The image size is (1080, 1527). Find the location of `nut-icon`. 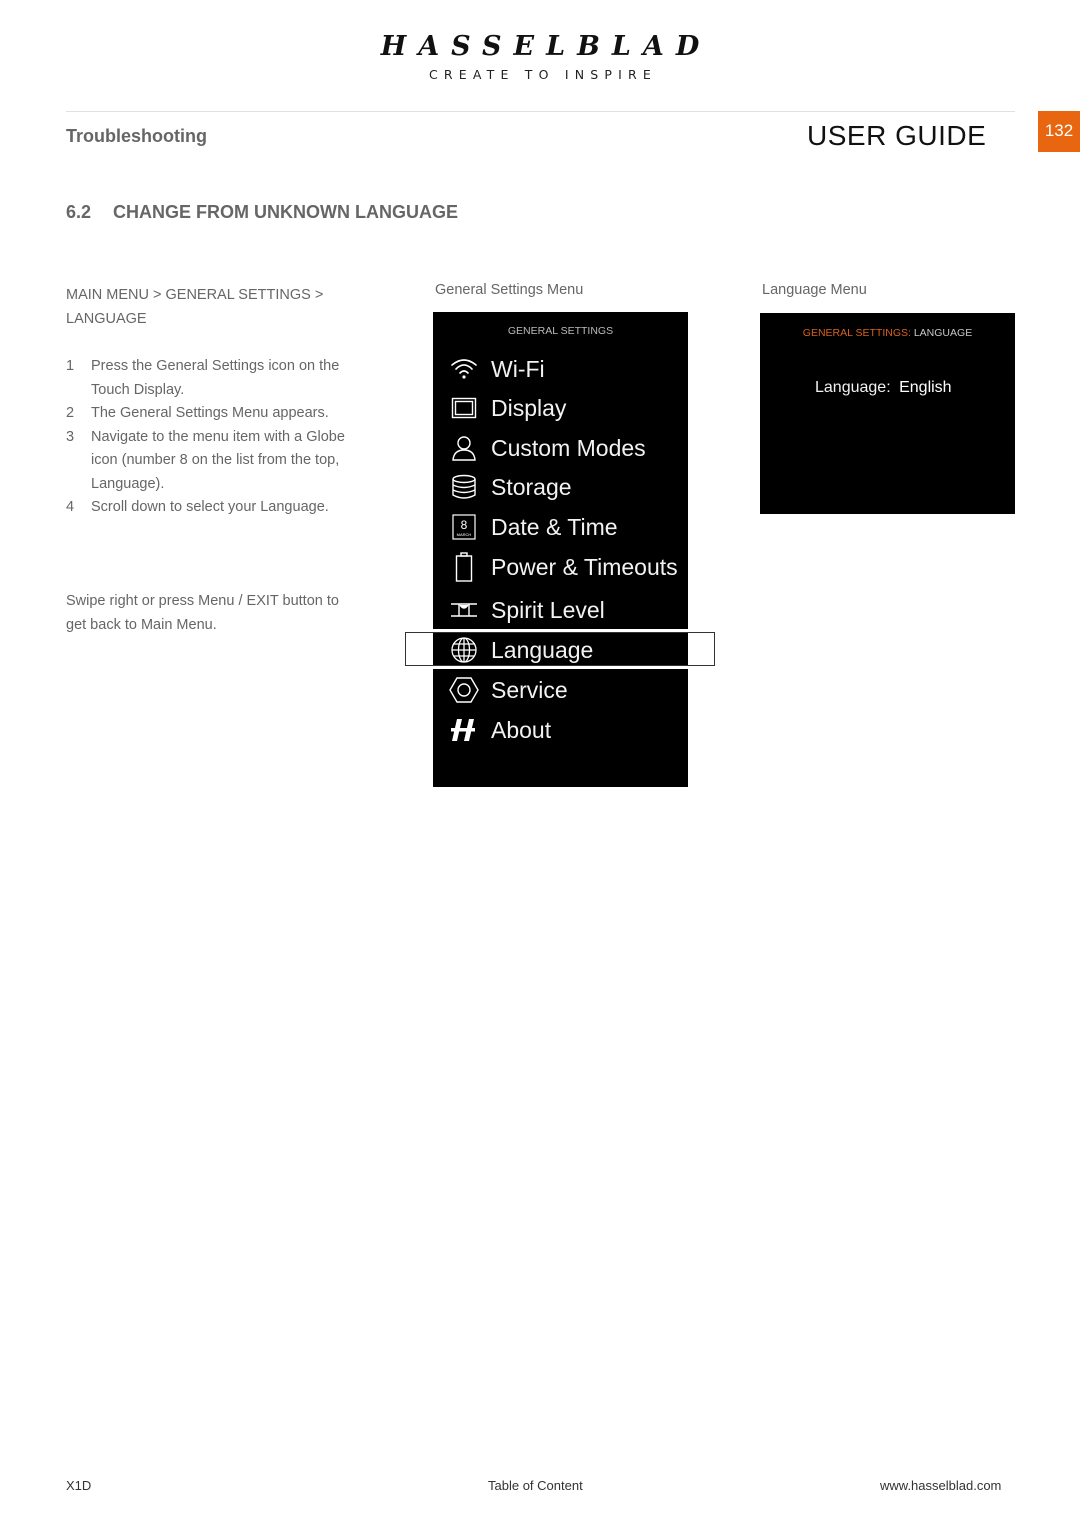

nut-icon is located at coordinates (464, 690).